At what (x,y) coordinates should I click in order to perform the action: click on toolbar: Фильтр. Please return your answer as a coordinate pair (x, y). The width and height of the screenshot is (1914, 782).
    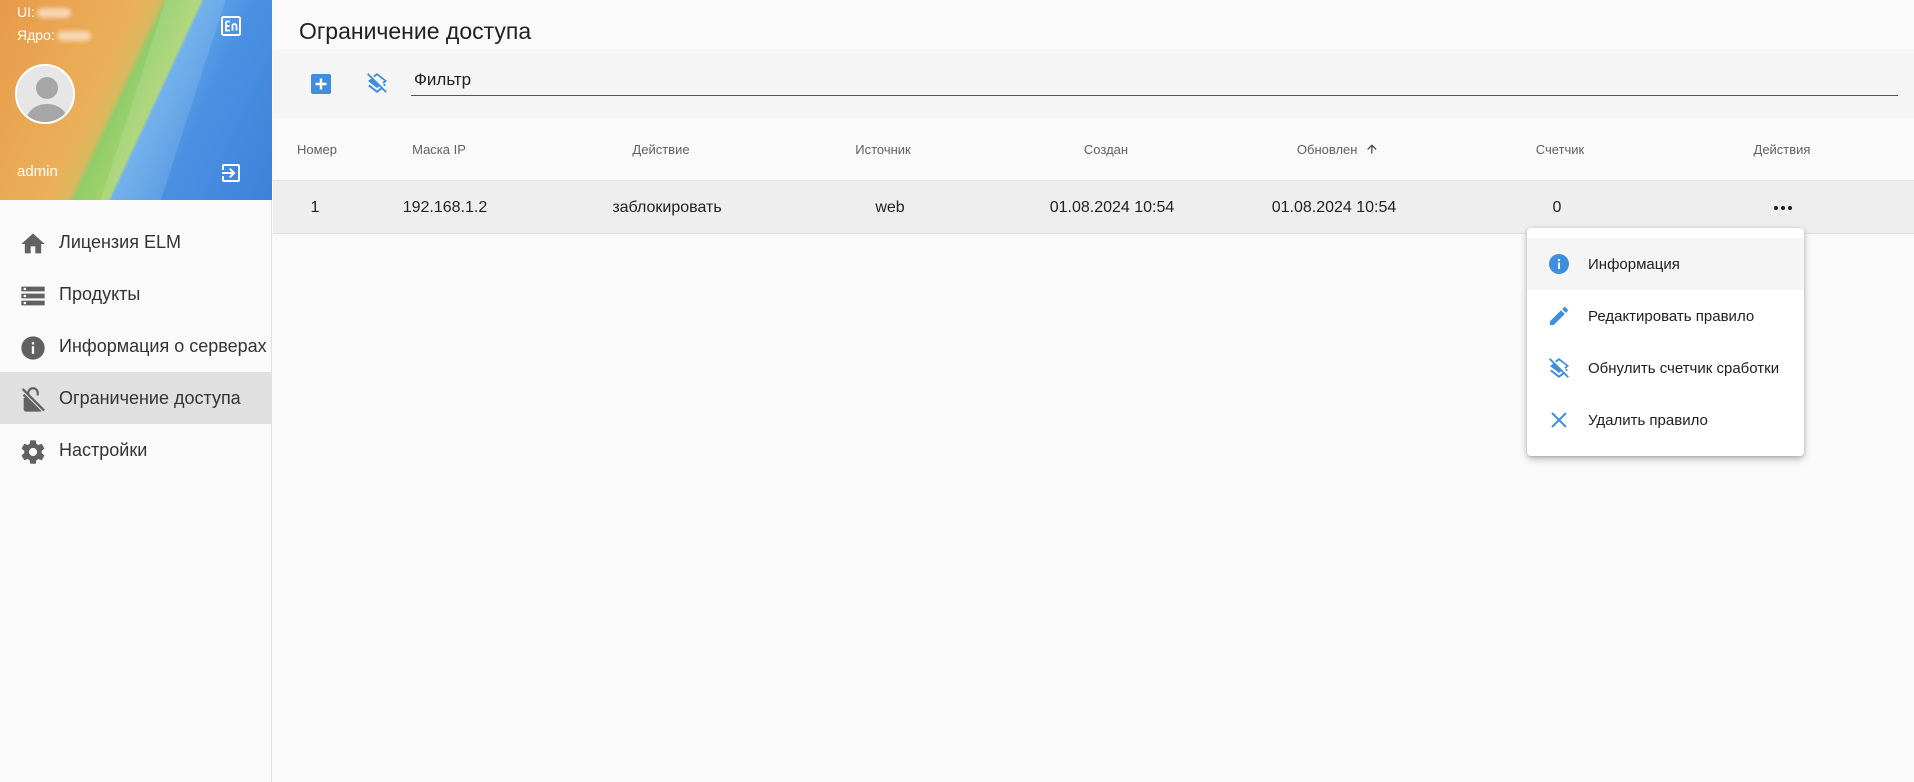
    Looking at the image, I should click on (1093, 83).